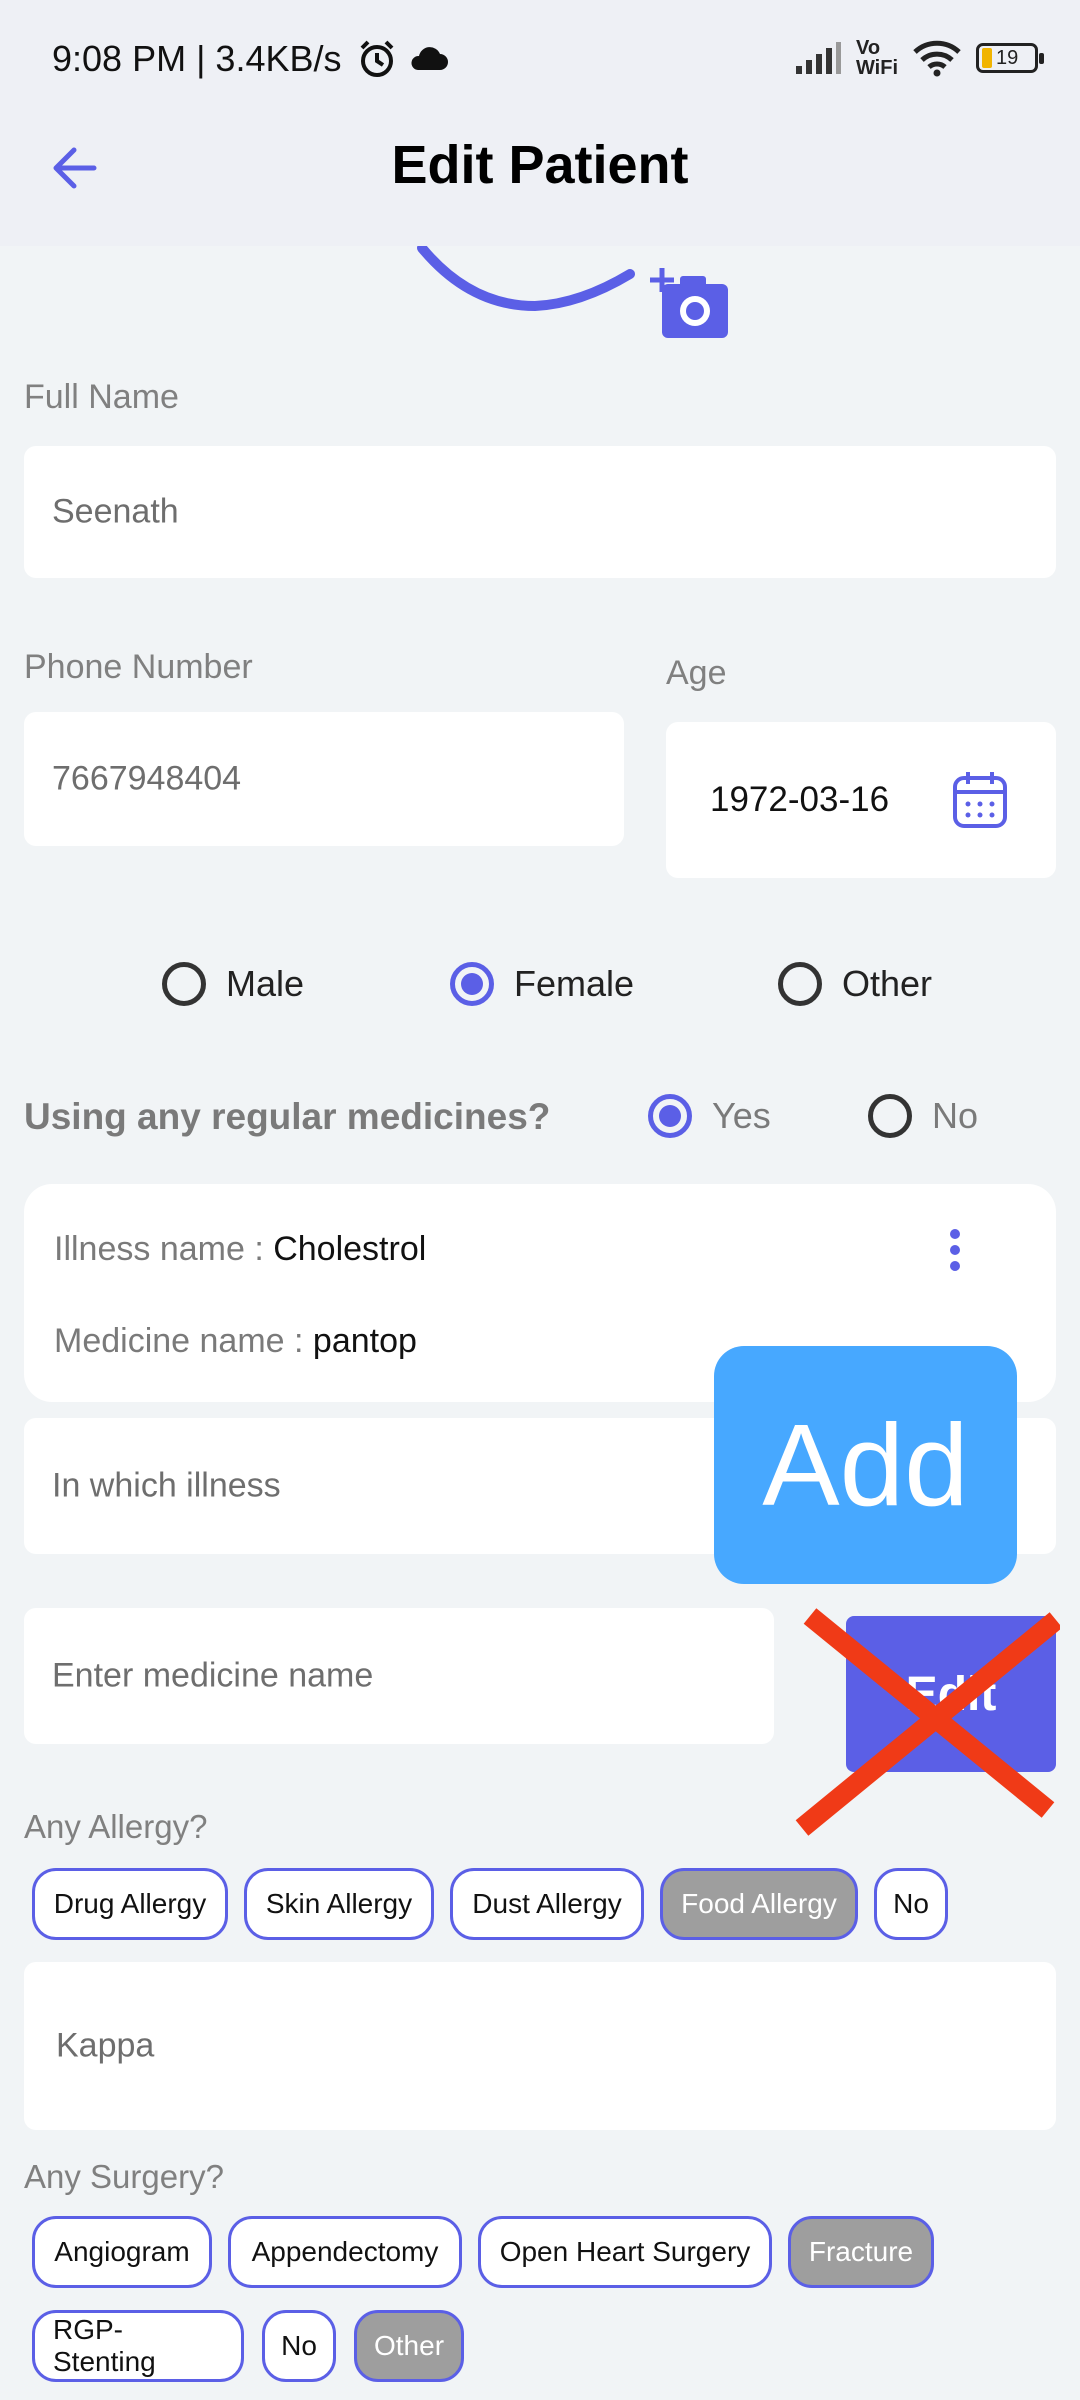  What do you see at coordinates (937, 58) in the screenshot?
I see `wifi-icon` at bounding box center [937, 58].